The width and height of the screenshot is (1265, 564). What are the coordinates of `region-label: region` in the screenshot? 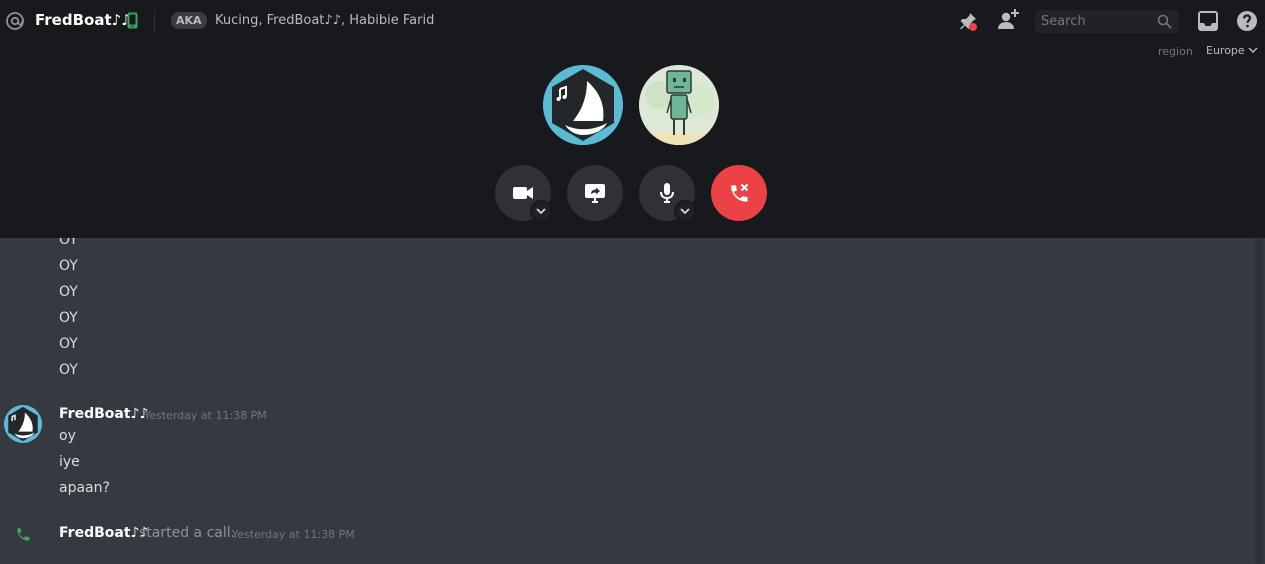 It's located at (1175, 51).